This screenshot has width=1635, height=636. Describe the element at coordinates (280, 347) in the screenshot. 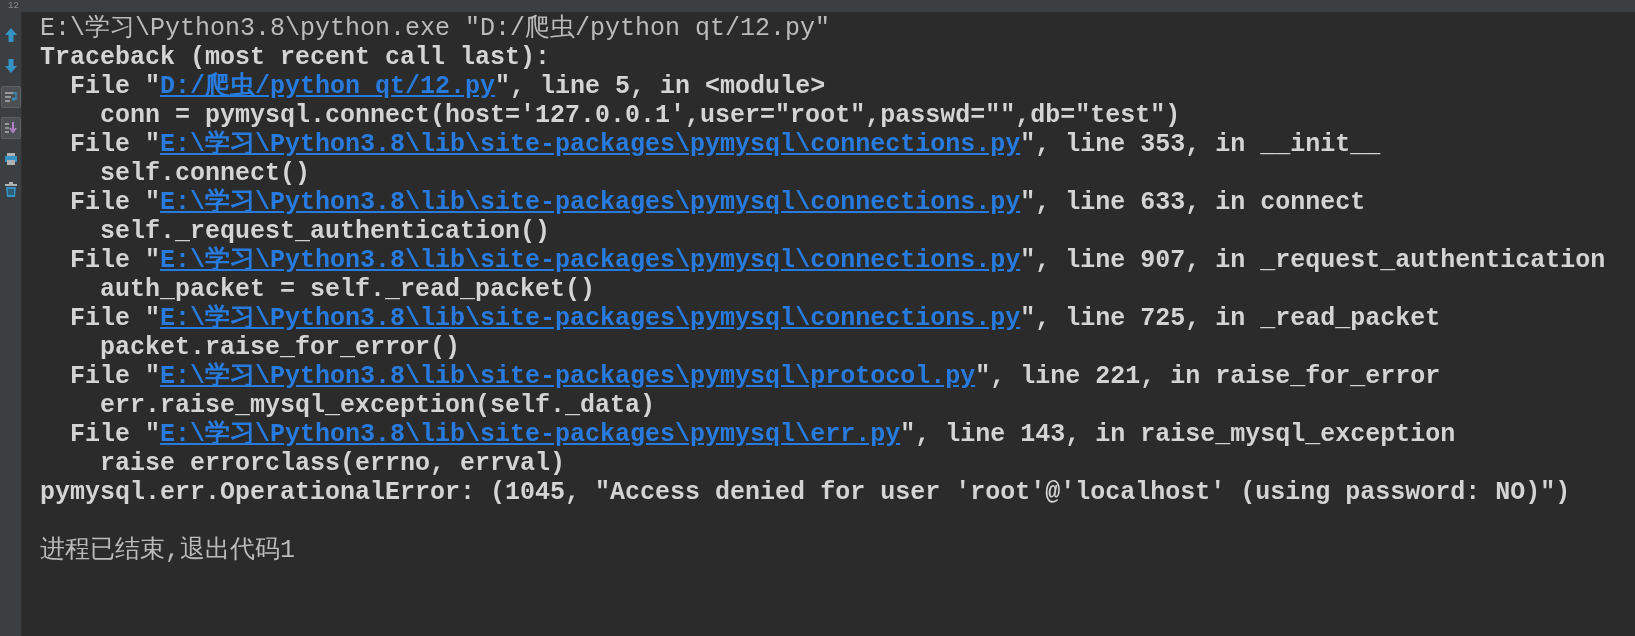

I see `traceback-line: packet.raise_for_error()` at that location.